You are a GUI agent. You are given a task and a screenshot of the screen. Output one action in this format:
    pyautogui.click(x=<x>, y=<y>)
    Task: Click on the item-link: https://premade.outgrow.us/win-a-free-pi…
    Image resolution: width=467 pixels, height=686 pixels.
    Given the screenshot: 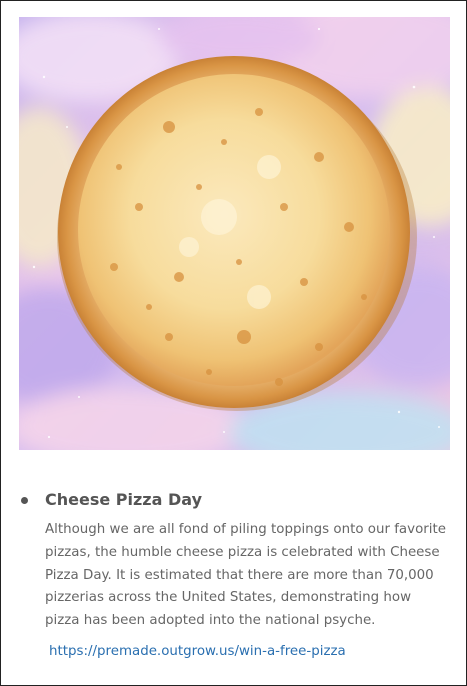 What is the action you would take?
    pyautogui.click(x=197, y=651)
    